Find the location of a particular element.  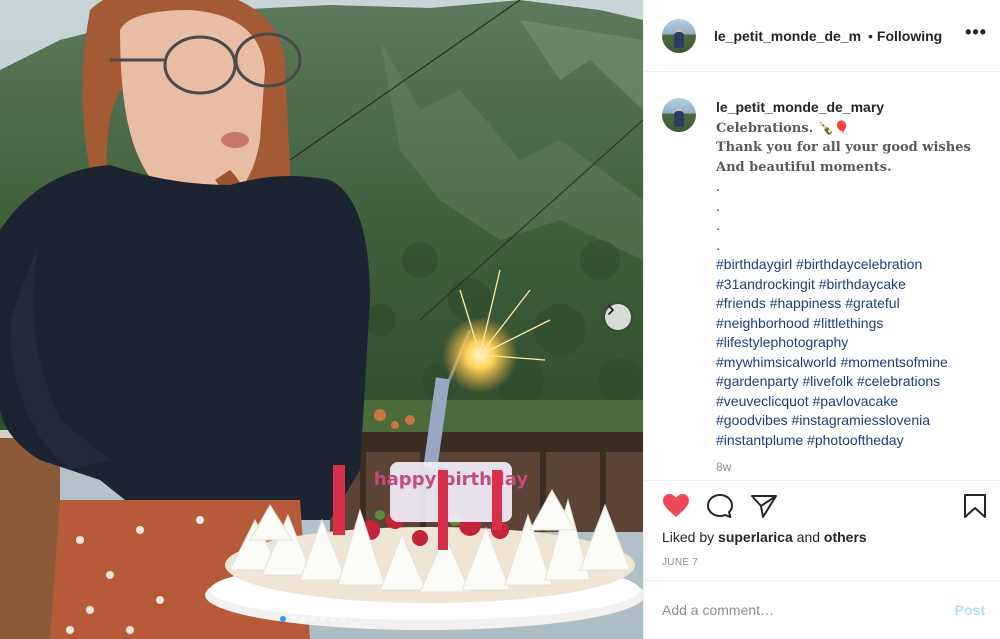

liked-prefix: Liked by is located at coordinates (690, 537).